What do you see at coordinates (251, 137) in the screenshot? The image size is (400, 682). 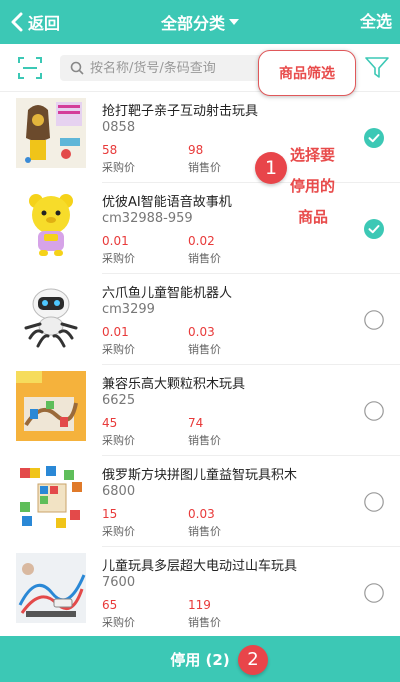 I see `product-info: 抢打靶子亲子互动射击玩具 0858 58 98 采购价 销售价` at bounding box center [251, 137].